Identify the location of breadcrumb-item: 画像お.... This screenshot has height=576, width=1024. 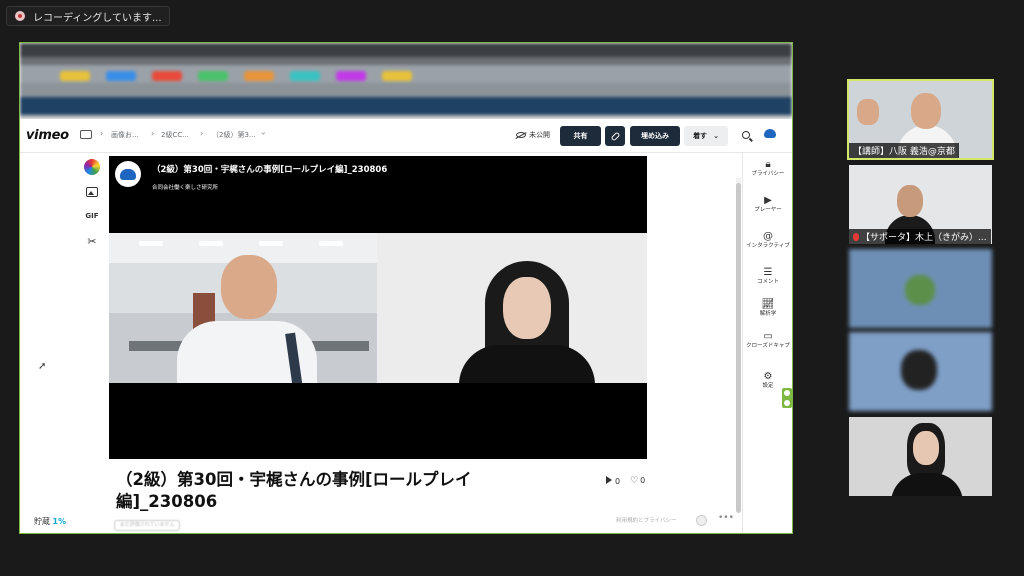
(125, 135).